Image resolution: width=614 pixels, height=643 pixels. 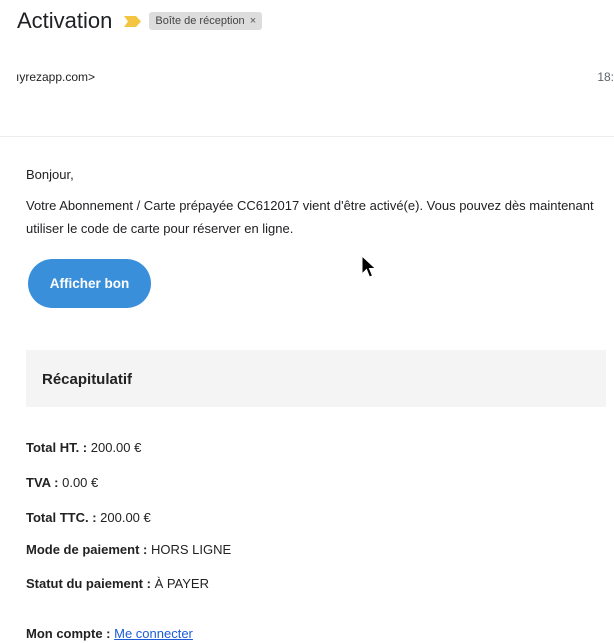 I want to click on payment-mode-value: HORS LIGNE, so click(x=189, y=549).